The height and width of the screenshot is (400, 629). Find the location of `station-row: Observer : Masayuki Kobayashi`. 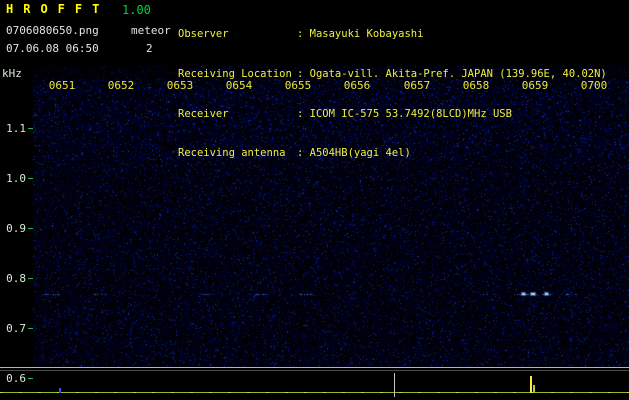

station-row: Observer : Masayuki Kobayashi is located at coordinates (392, 34).